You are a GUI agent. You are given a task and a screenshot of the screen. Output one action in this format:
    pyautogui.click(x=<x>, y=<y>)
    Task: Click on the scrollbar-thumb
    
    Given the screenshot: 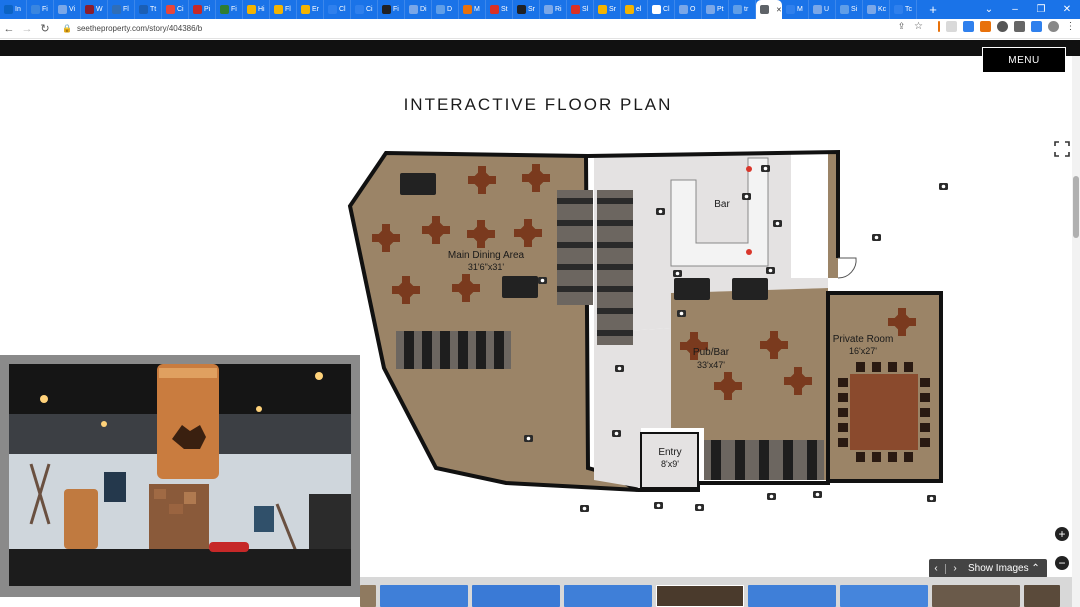 What is the action you would take?
    pyautogui.click(x=1076, y=207)
    